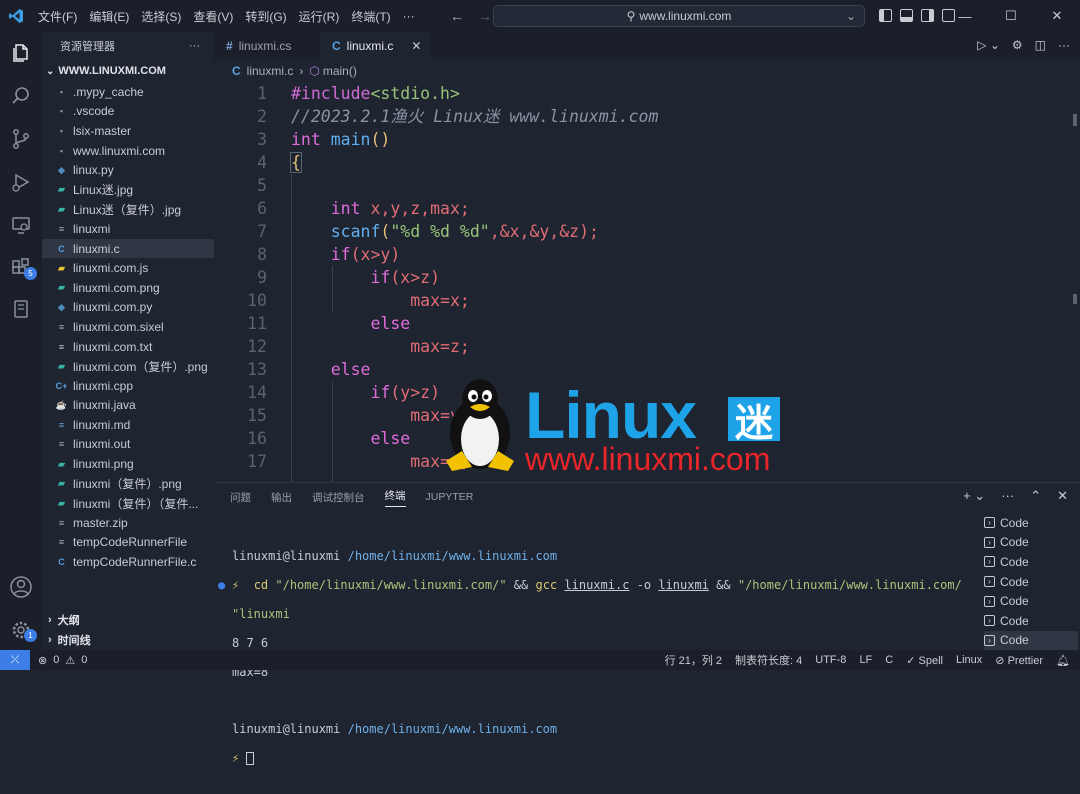 The width and height of the screenshot is (1080, 794). What do you see at coordinates (485, 16) in the screenshot?
I see `forward-arrow-icon: →` at bounding box center [485, 16].